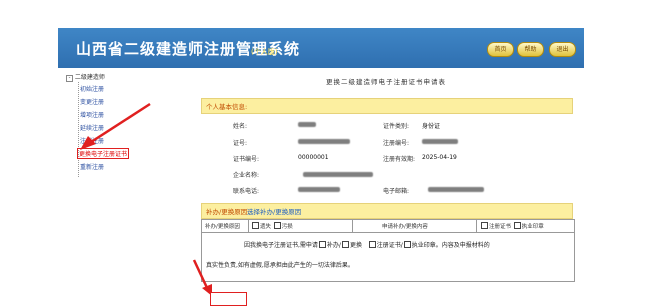  I want to click on statement-text: 因我换电子注册证书,需申请, so click(281, 245).